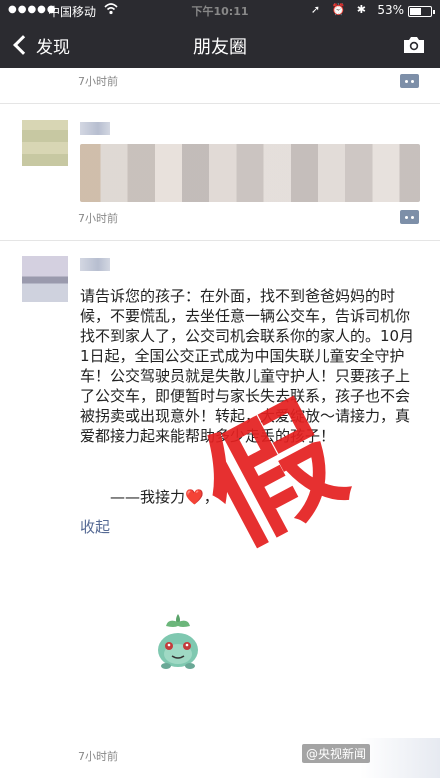  Describe the element at coordinates (340, 9) in the screenshot. I see `status-icons: ➚ ⏰ ✱` at that location.